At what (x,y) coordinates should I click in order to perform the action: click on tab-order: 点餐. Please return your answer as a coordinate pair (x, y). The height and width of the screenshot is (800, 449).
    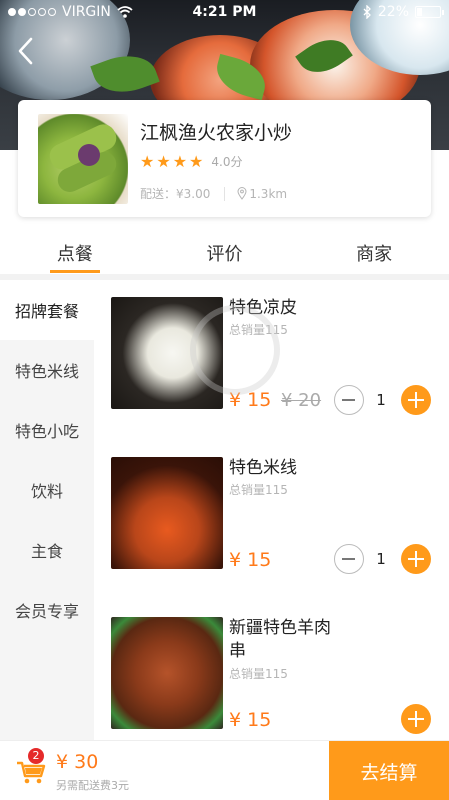
    Looking at the image, I should click on (75, 253).